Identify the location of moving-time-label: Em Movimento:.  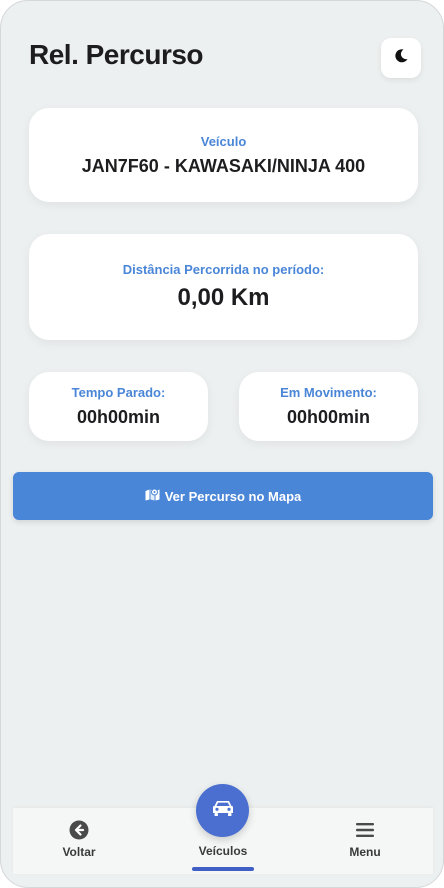
(328, 392).